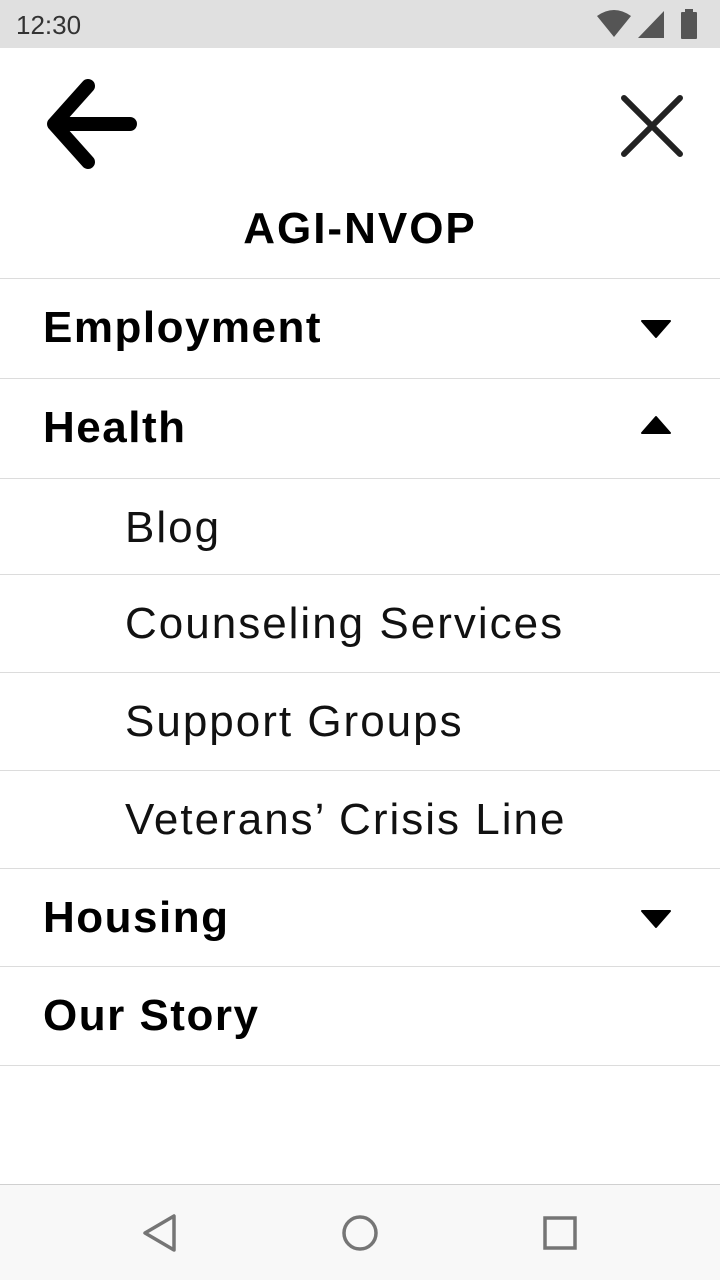  I want to click on submenu-item-label: Veterans’ Crisis Line, so click(346, 819).